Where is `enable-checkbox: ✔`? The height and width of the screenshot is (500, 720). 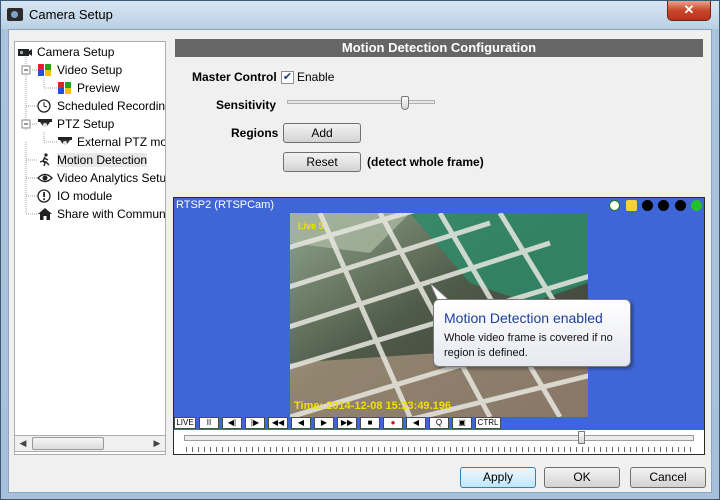 enable-checkbox: ✔ is located at coordinates (287, 77).